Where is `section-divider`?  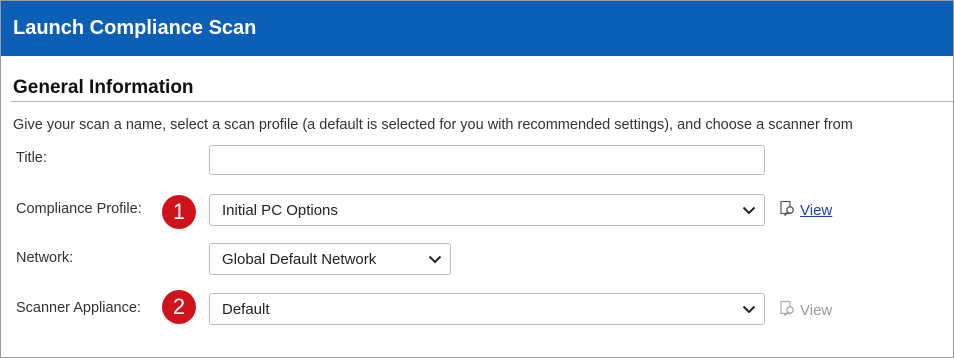
section-divider is located at coordinates (482, 101).